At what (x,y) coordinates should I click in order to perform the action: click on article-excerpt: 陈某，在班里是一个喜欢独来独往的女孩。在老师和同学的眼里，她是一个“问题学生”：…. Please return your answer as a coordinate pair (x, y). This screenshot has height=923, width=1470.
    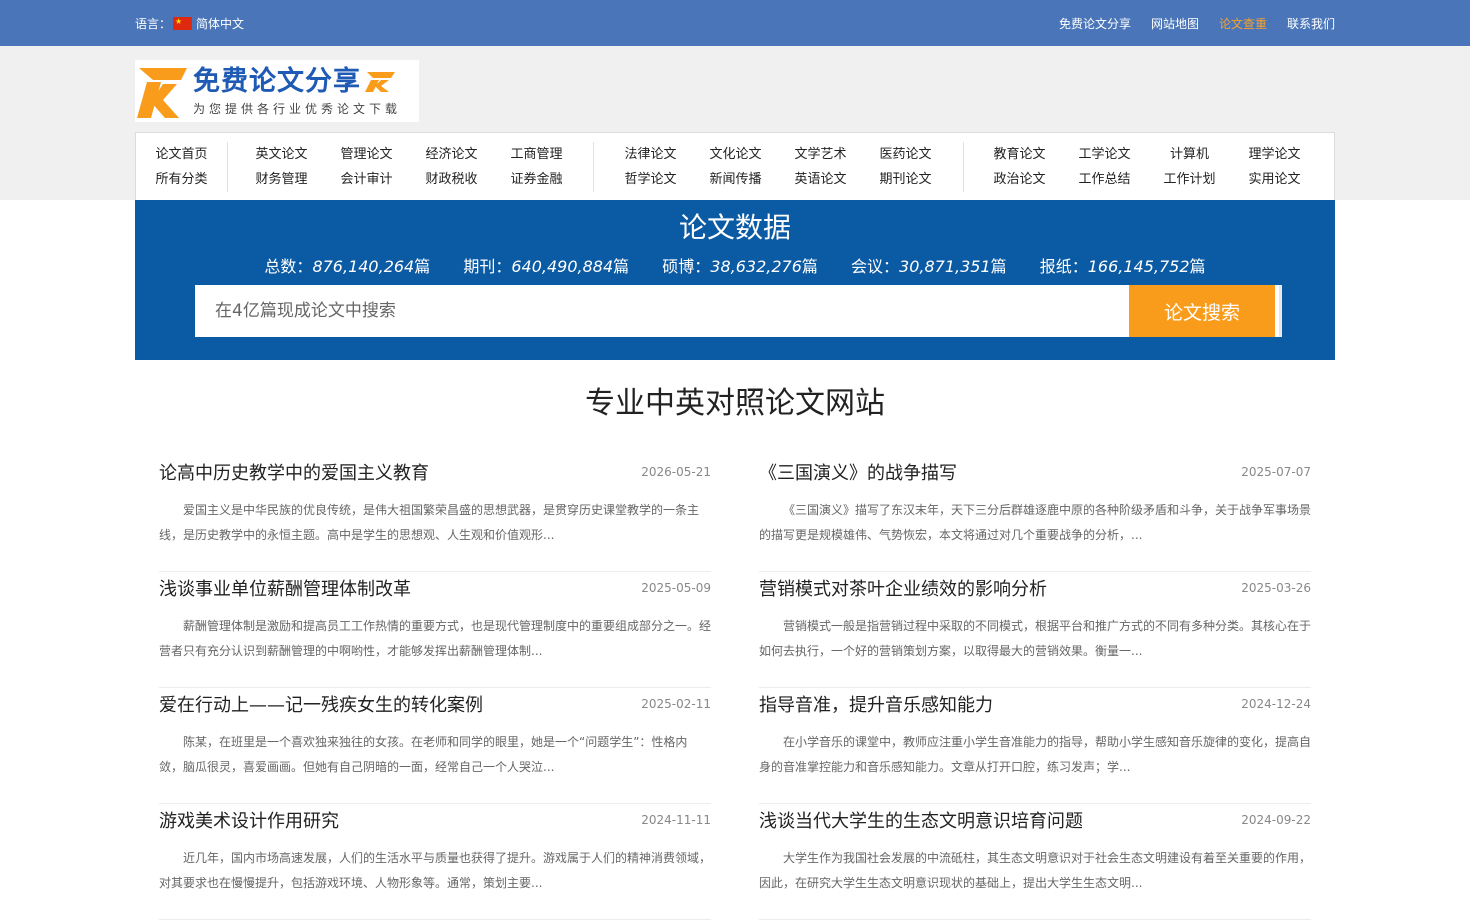
    Looking at the image, I should click on (423, 754).